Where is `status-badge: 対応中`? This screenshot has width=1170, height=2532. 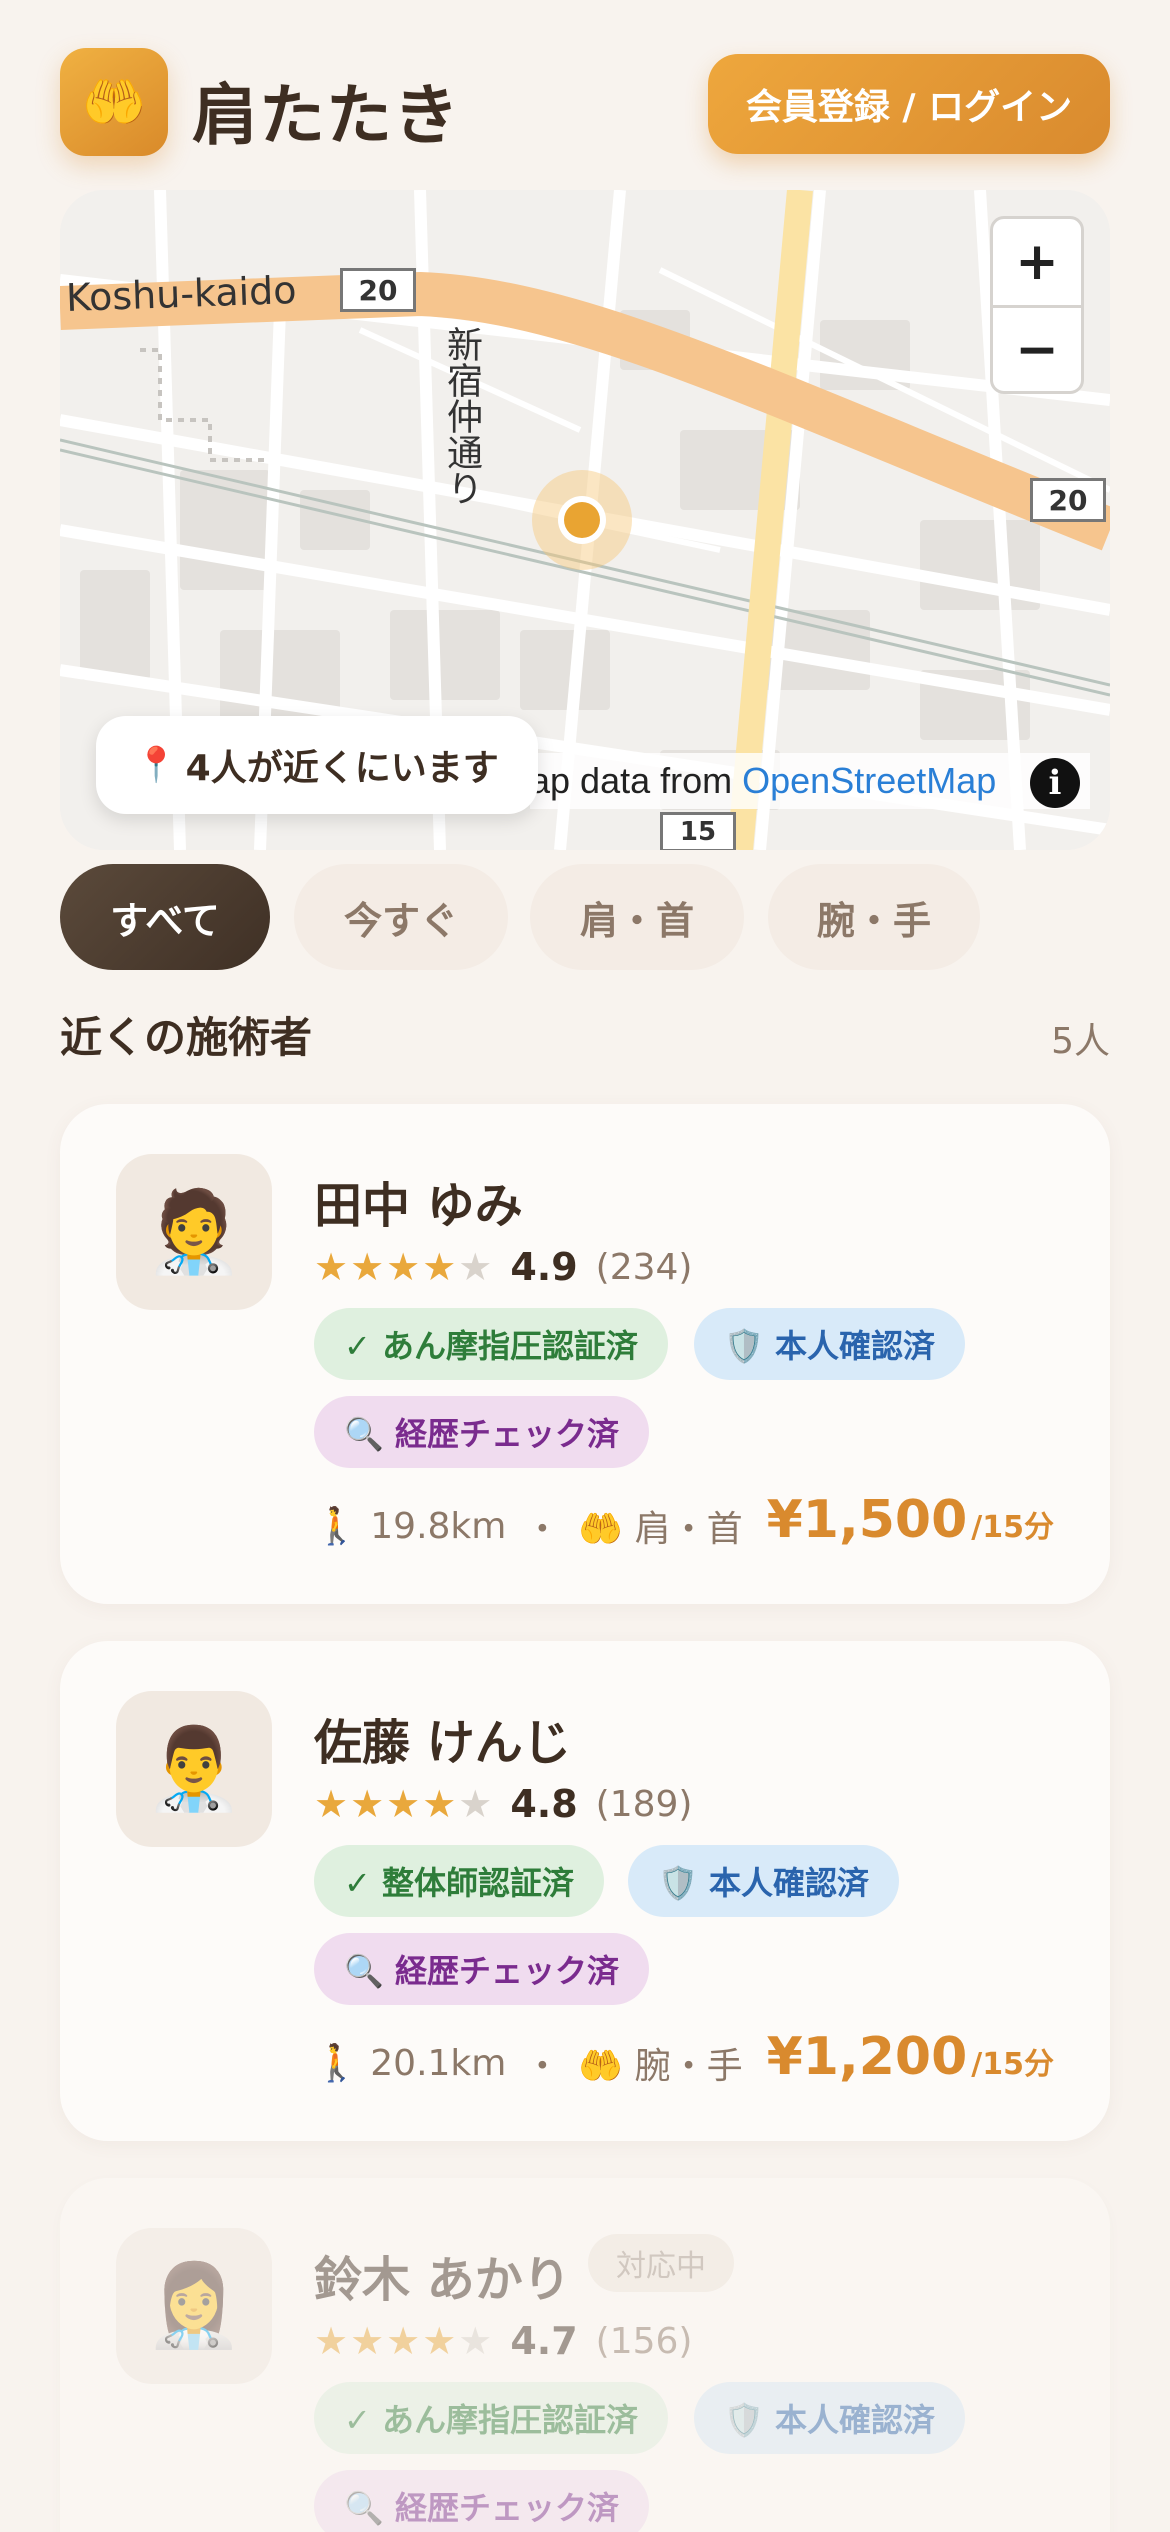 status-badge: 対応中 is located at coordinates (661, 2263).